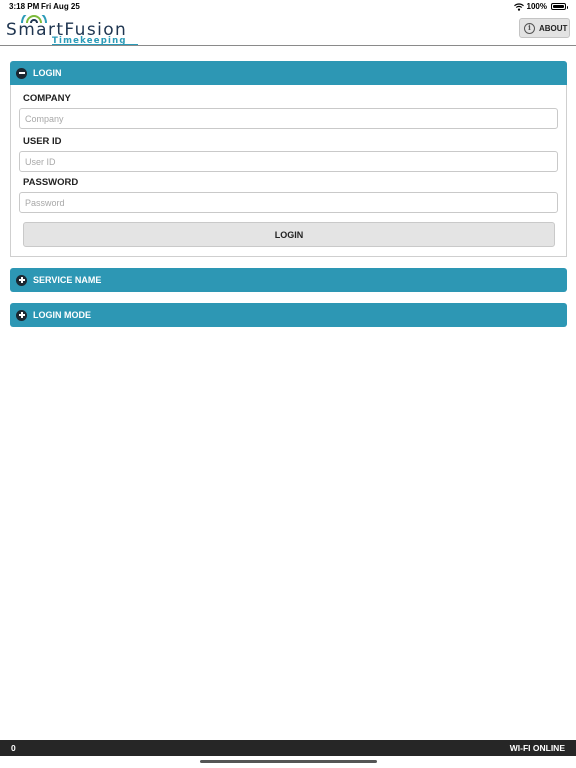  What do you see at coordinates (288, 280) in the screenshot?
I see `service-name-section-header: SERVICE NAME` at bounding box center [288, 280].